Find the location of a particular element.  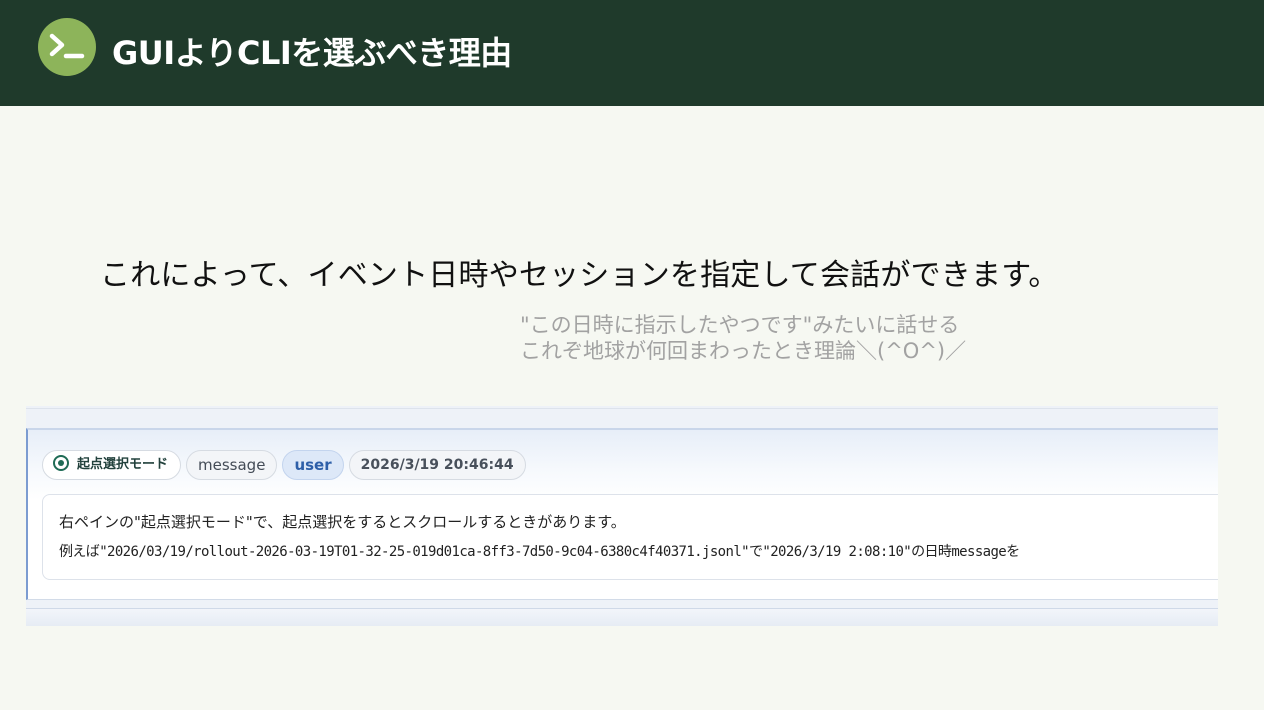

message-line-1: 右ペインの"起点選択モード"で、起点選択をするとスクロールするときがあります。 is located at coordinates (342, 522).